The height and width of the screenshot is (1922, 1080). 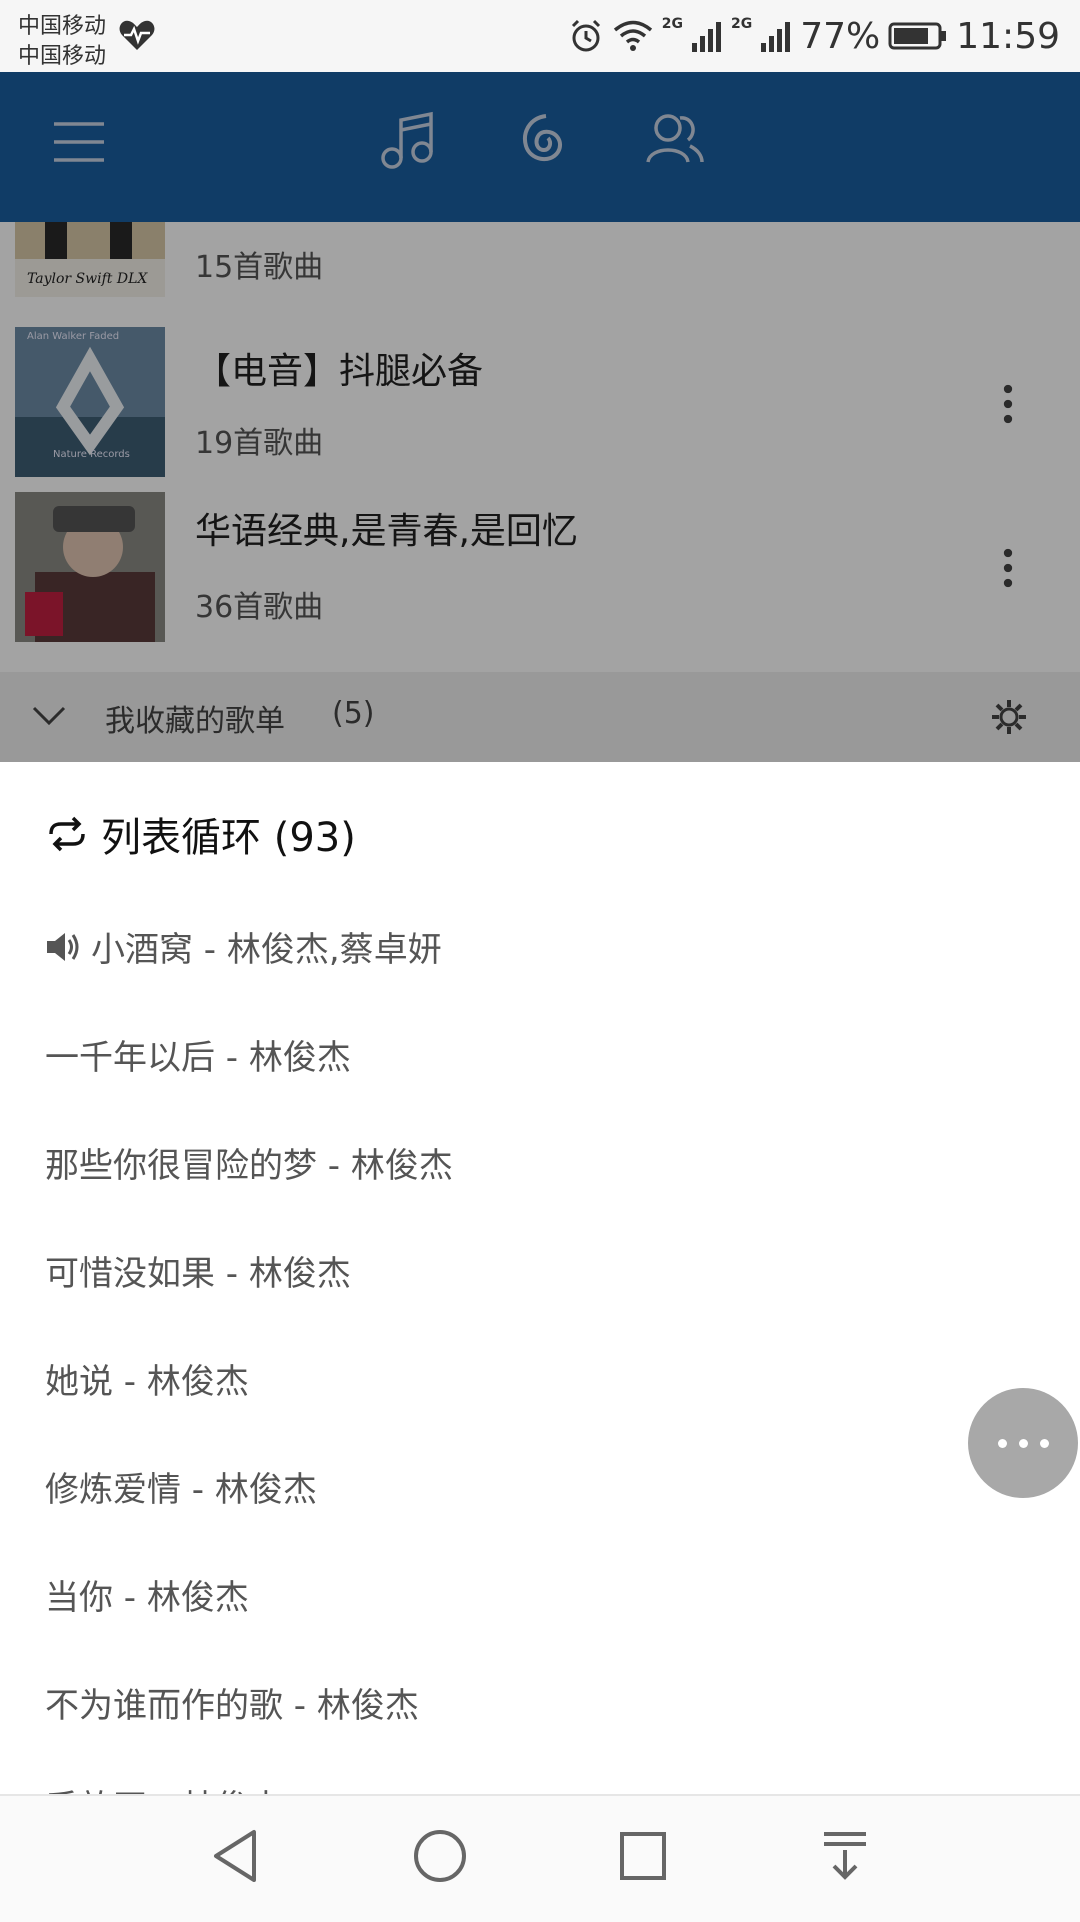 What do you see at coordinates (147, 1378) in the screenshot?
I see `queue-item: 她说 - 林俊杰` at bounding box center [147, 1378].